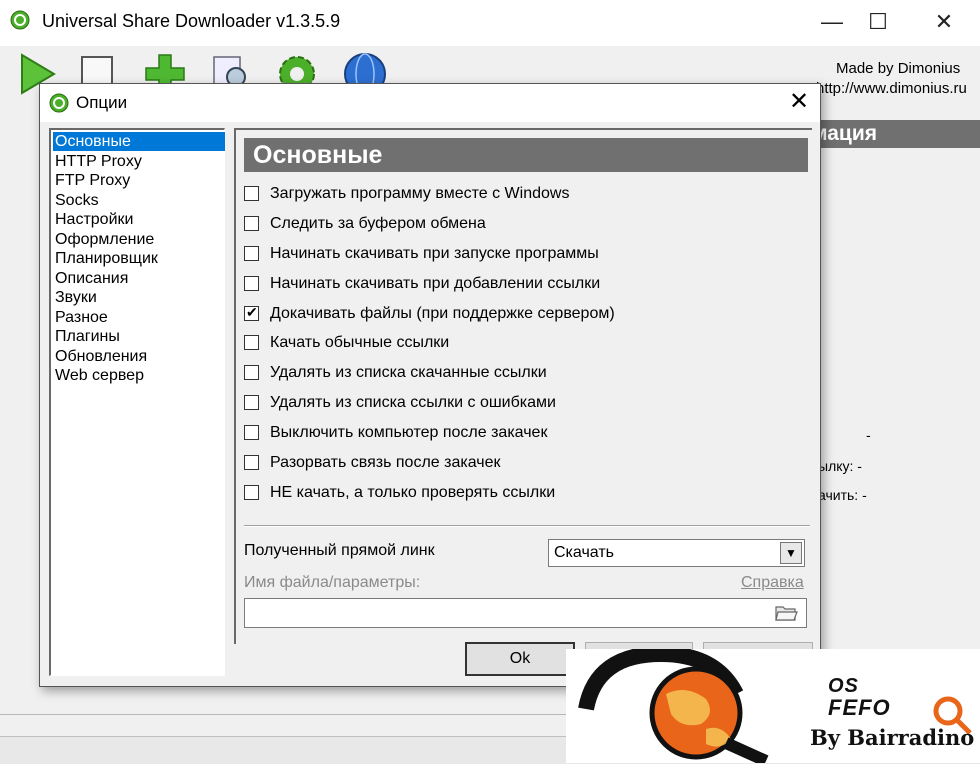  Describe the element at coordinates (896, 134) in the screenshot. I see `info-header: мация` at that location.